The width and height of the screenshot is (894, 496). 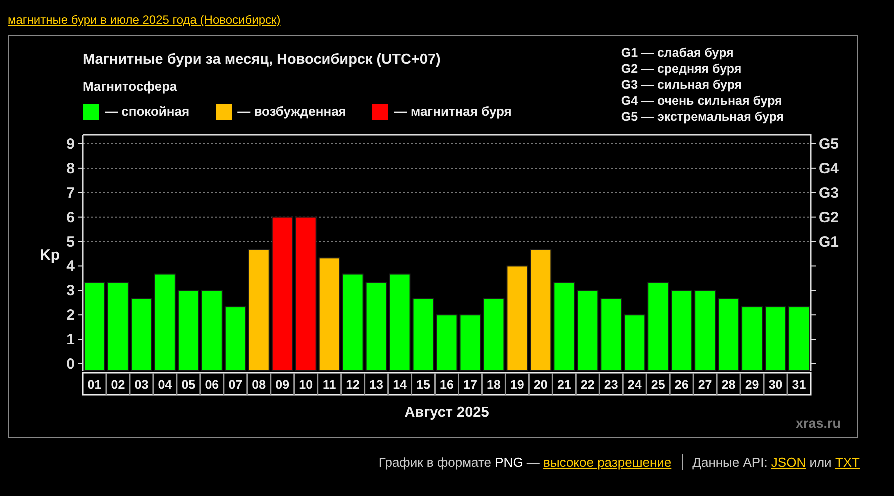 What do you see at coordinates (141, 385) in the screenshot?
I see `day-label: 03` at bounding box center [141, 385].